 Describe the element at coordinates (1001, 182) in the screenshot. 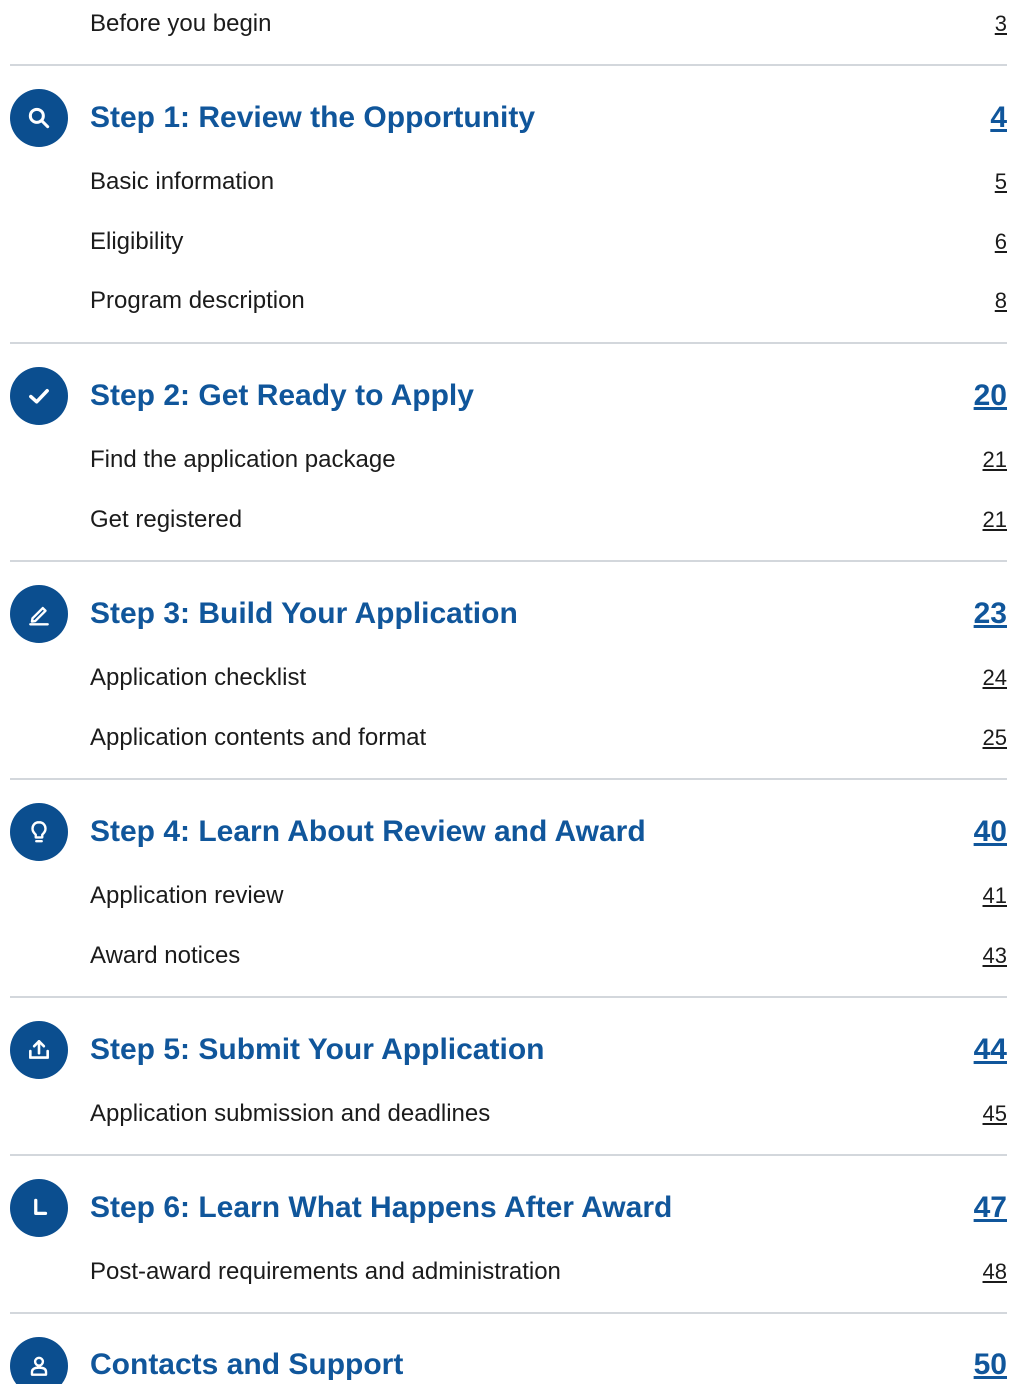

I see `toc-entry-page-link: 5` at that location.